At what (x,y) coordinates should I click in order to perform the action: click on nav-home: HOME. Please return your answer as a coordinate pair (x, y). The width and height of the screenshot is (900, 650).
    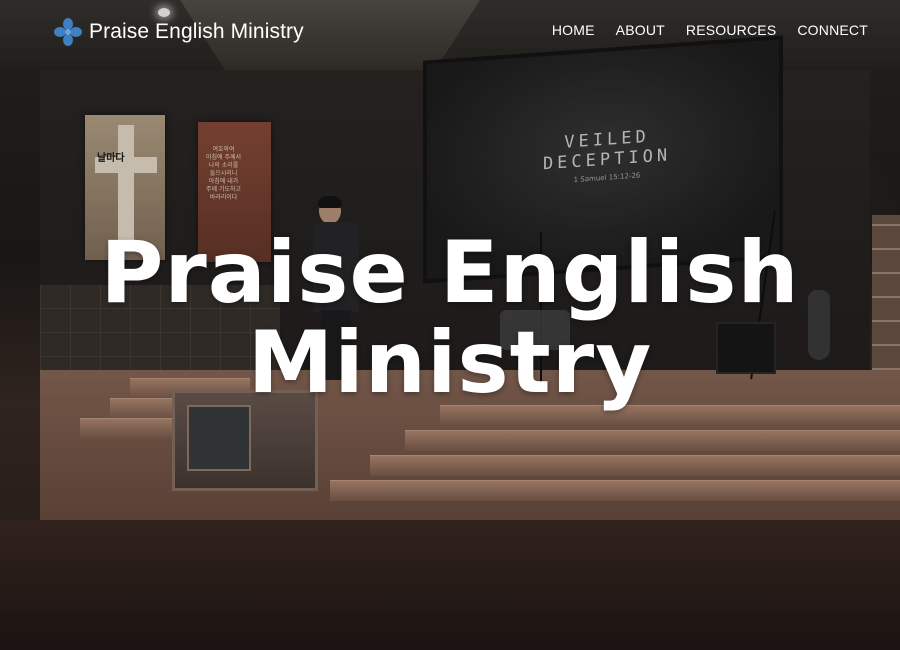
    Looking at the image, I should click on (573, 30).